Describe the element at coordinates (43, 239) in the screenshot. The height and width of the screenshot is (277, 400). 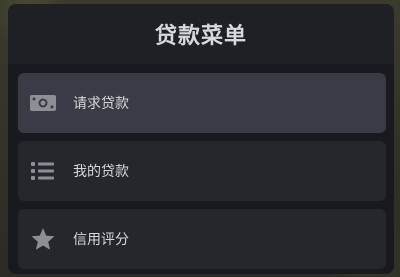
I see `star-icon` at that location.